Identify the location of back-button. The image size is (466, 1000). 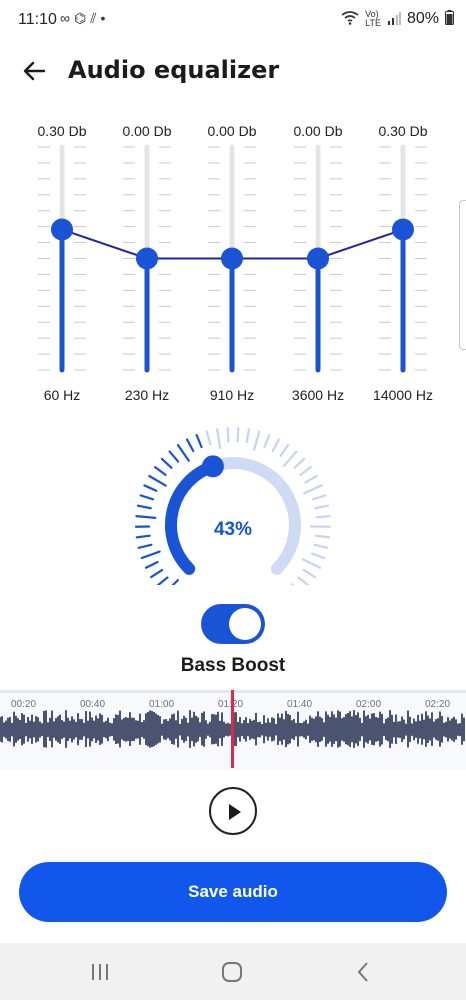
(35, 71).